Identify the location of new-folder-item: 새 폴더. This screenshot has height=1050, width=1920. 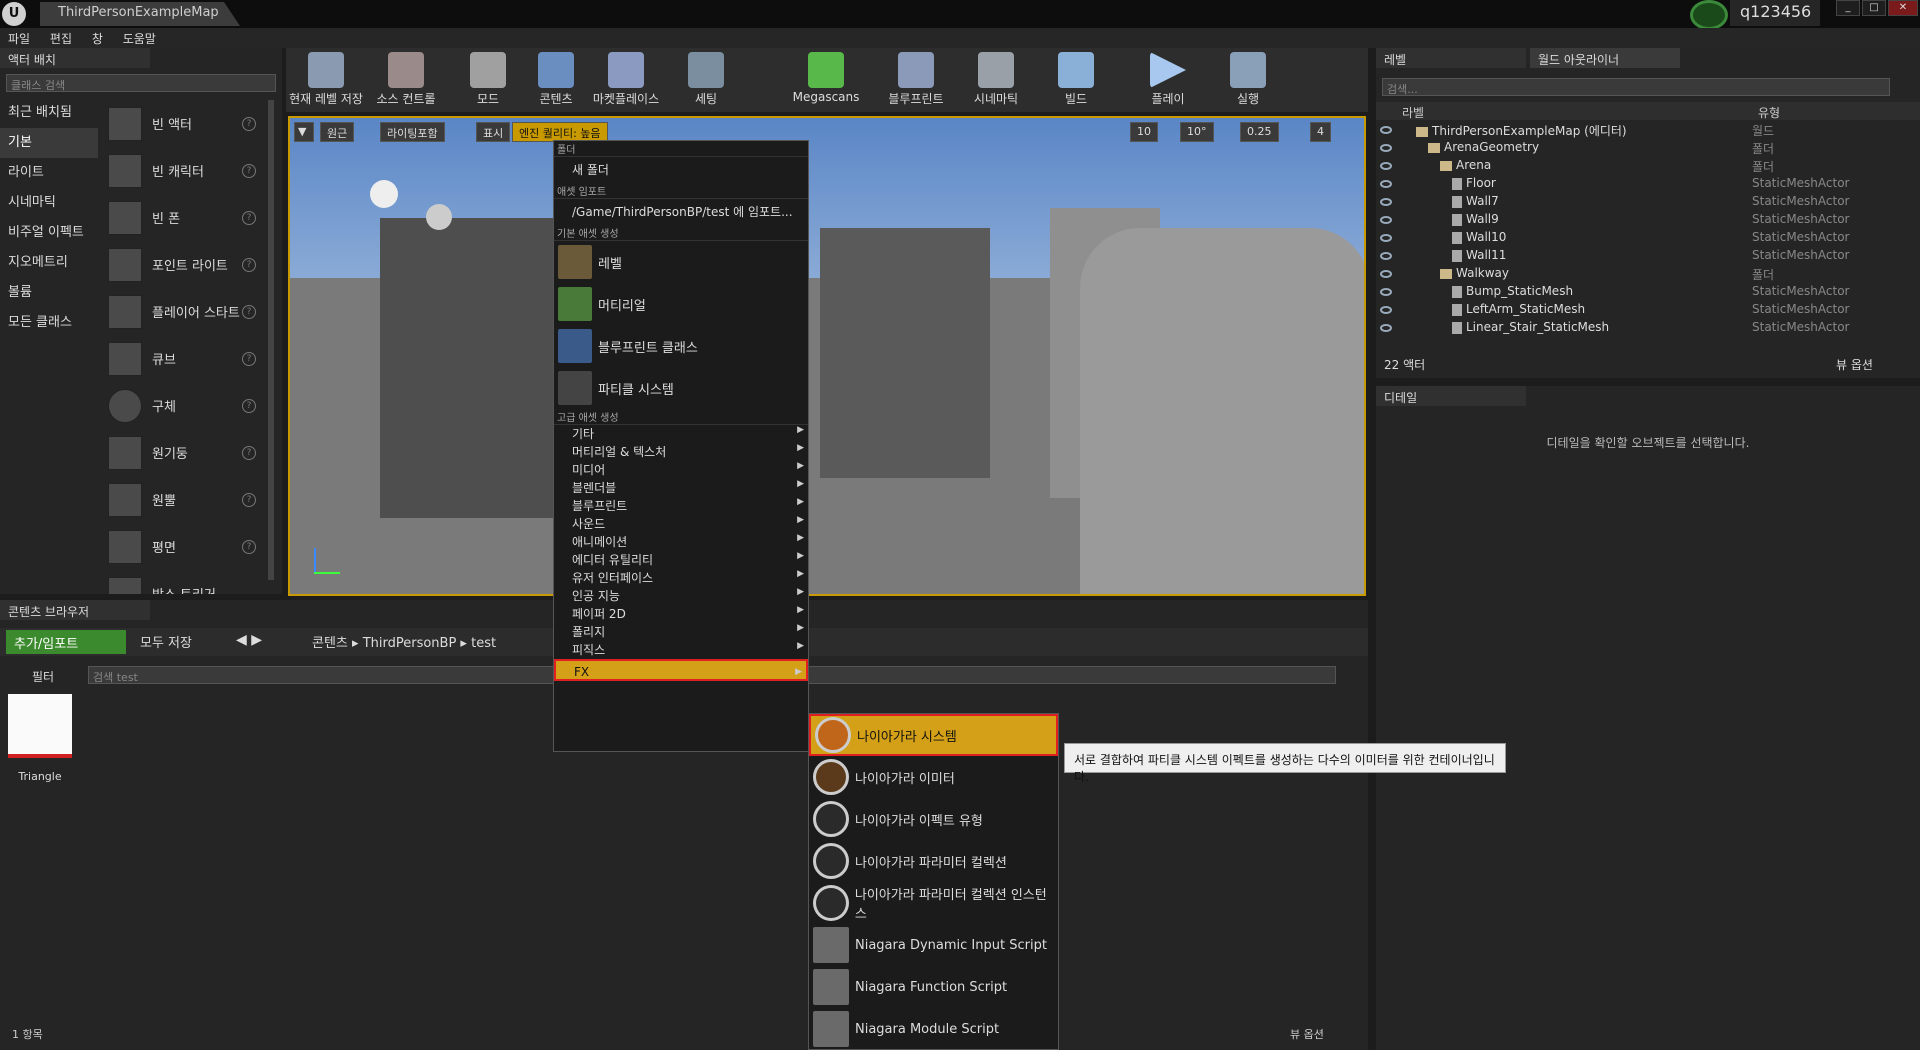
(681, 170).